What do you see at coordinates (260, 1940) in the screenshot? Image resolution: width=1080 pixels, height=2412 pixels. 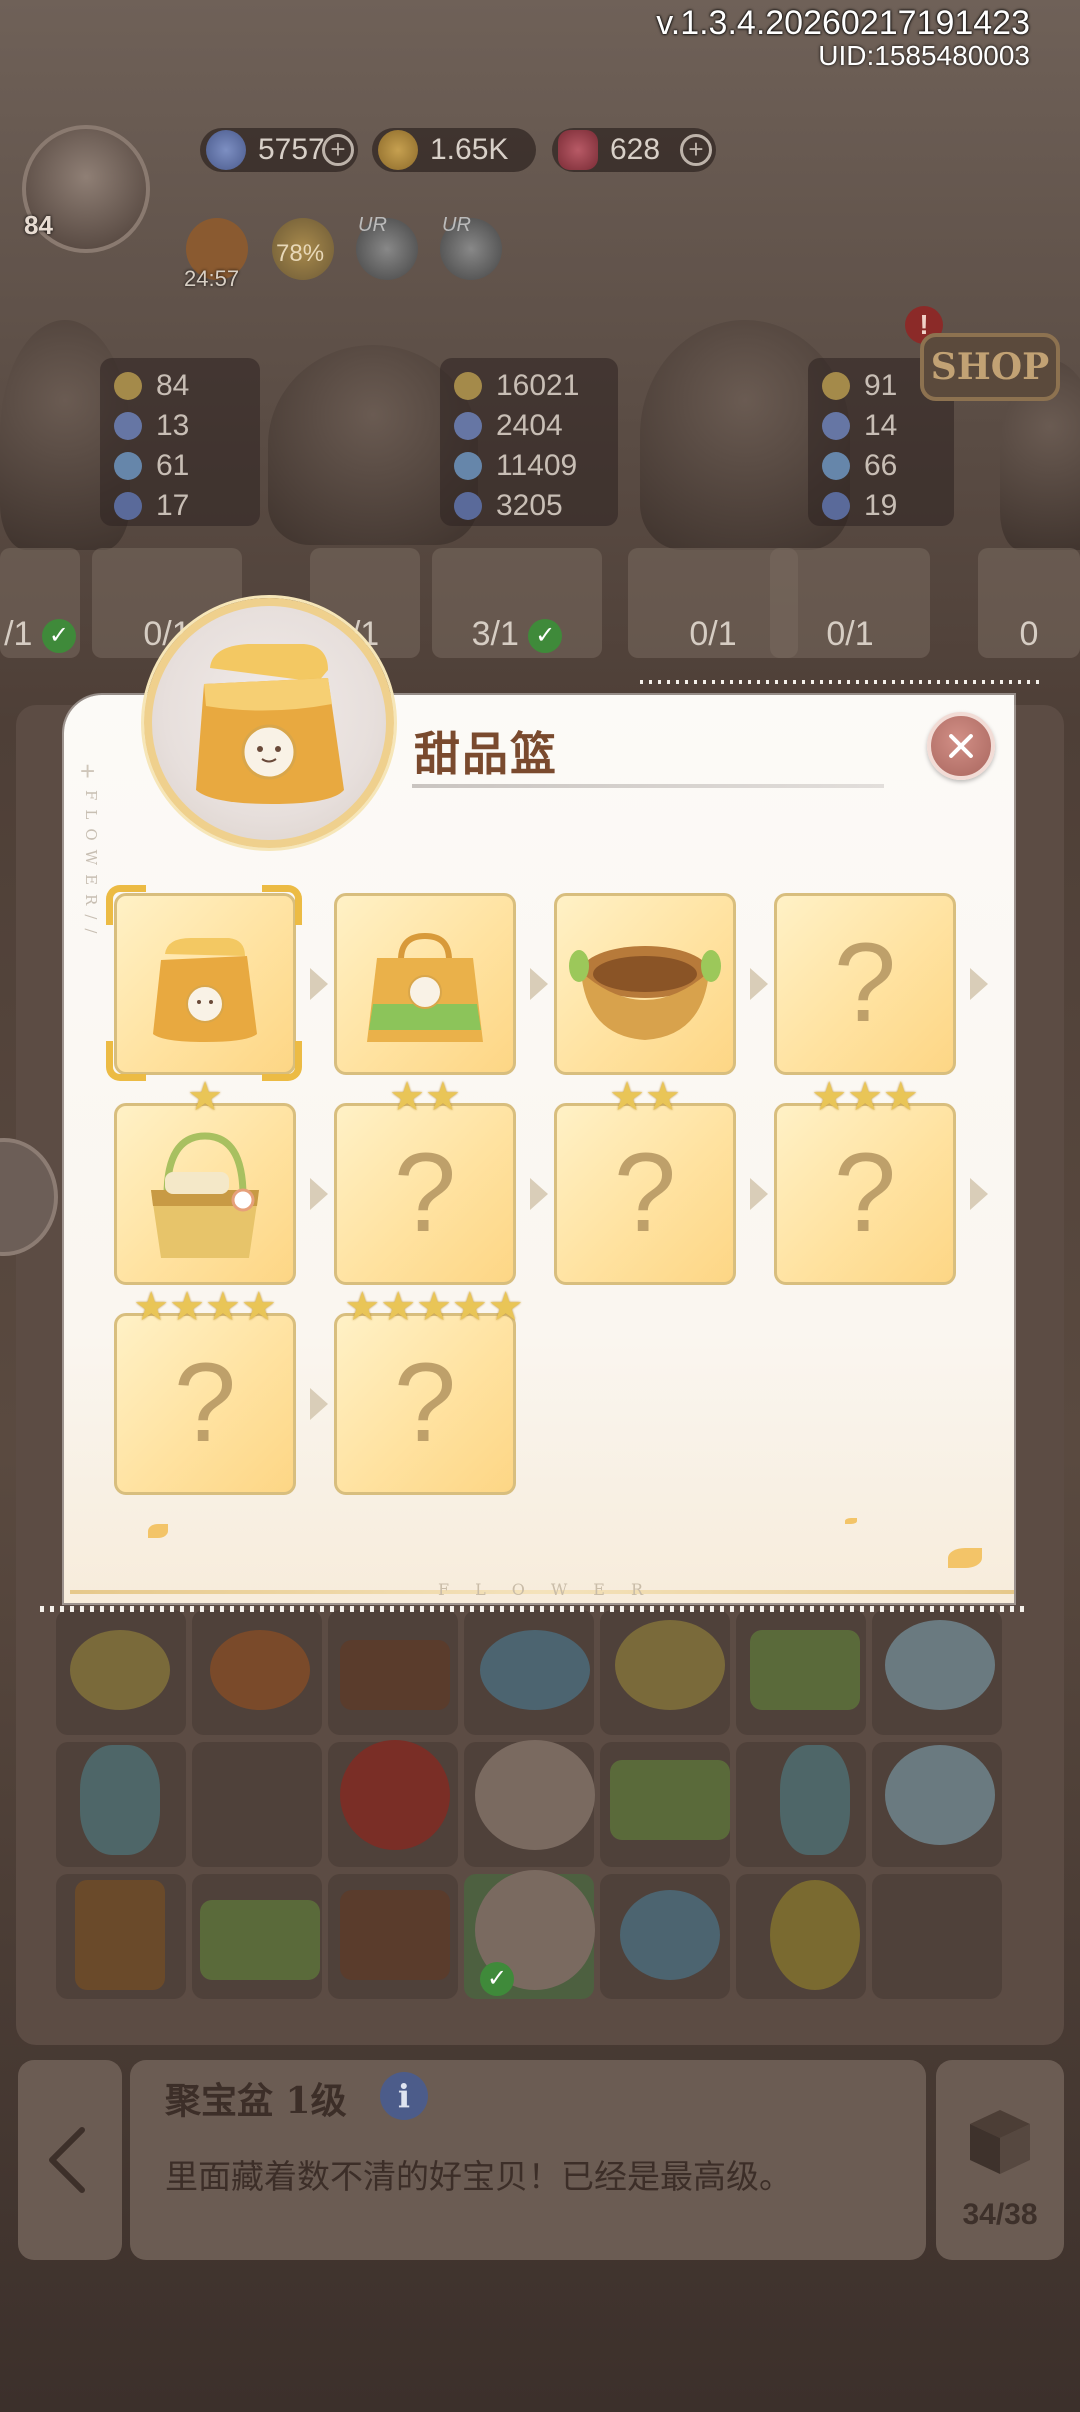 I see `garden-tile-item` at bounding box center [260, 1940].